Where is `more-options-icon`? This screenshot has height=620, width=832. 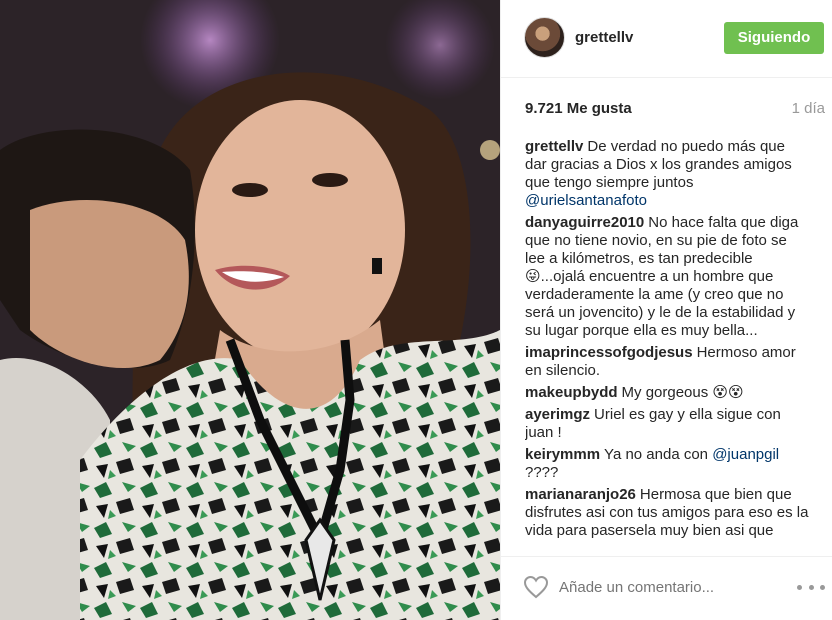 more-options-icon is located at coordinates (811, 587).